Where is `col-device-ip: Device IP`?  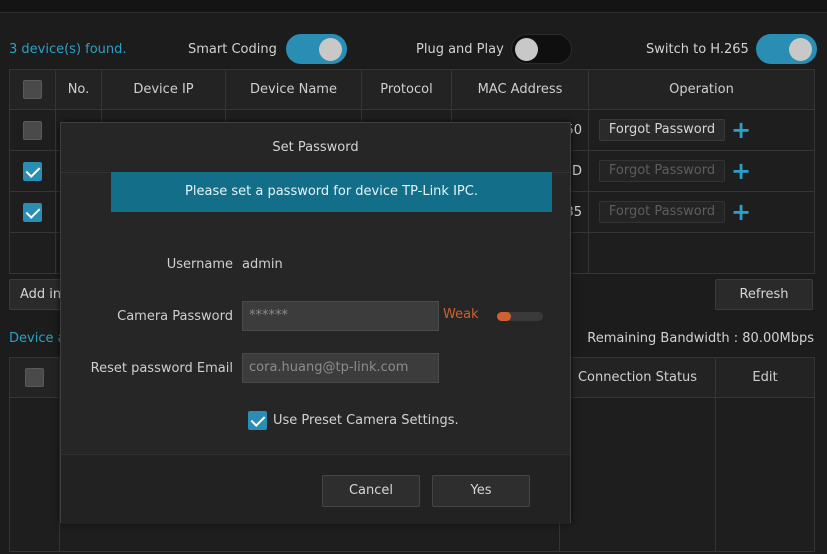
col-device-ip: Device IP is located at coordinates (163, 89).